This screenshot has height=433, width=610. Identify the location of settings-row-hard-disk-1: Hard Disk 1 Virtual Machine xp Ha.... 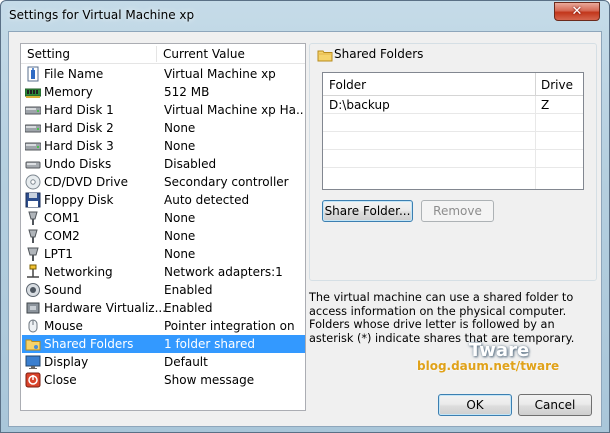
(163, 110).